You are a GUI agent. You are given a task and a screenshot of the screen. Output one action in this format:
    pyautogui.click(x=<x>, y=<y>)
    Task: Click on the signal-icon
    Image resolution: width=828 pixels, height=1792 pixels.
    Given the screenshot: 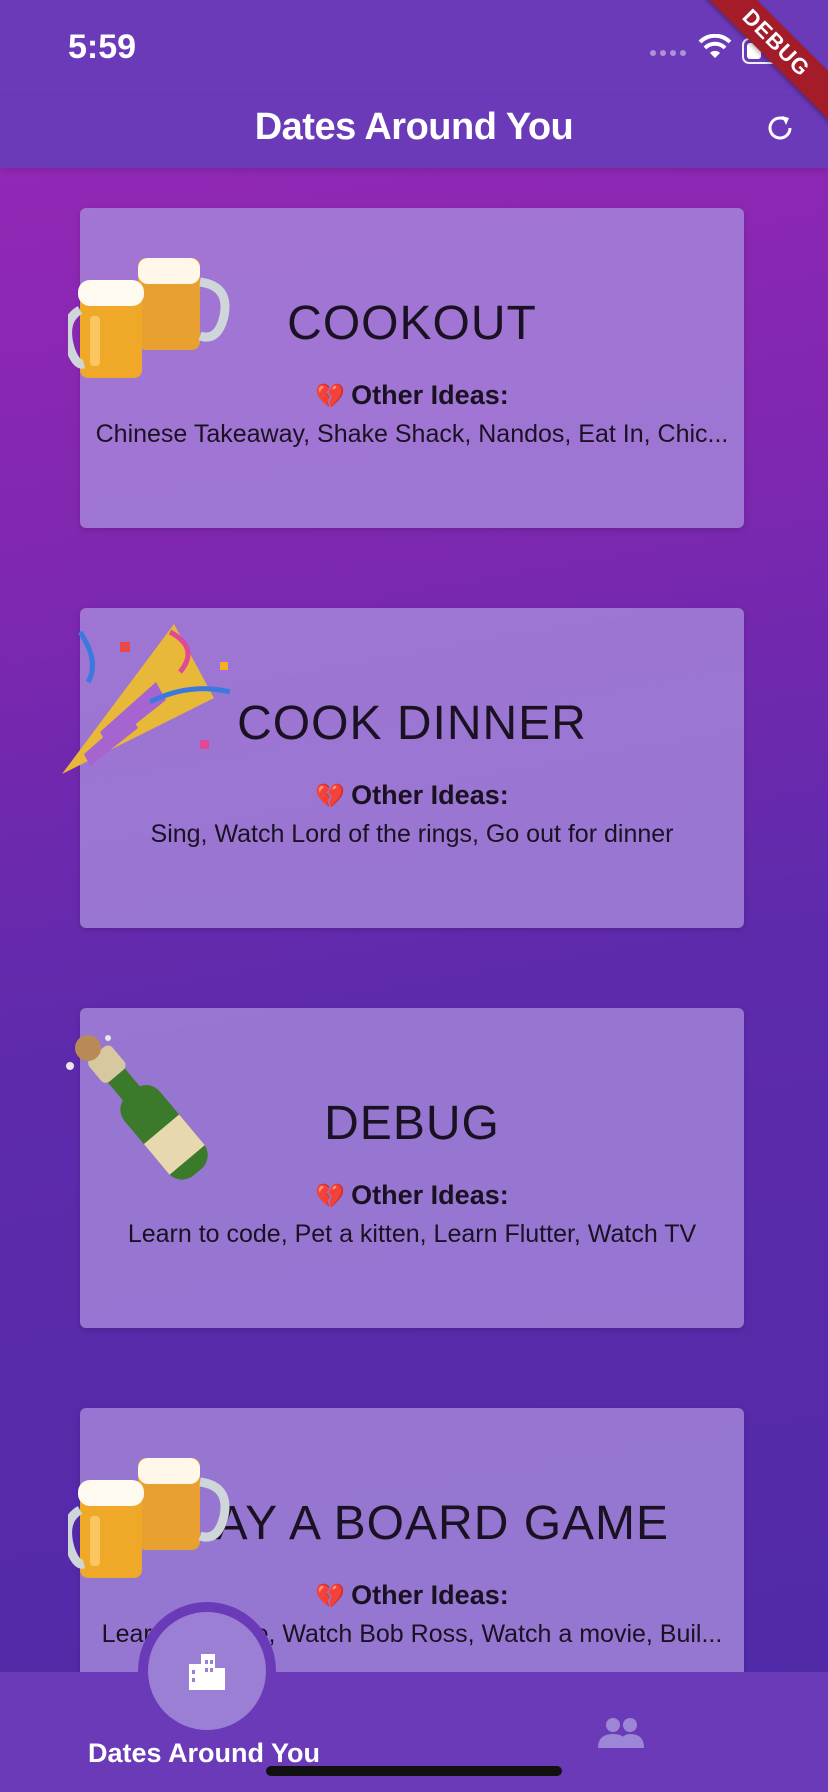 What is the action you would take?
    pyautogui.click(x=668, y=53)
    